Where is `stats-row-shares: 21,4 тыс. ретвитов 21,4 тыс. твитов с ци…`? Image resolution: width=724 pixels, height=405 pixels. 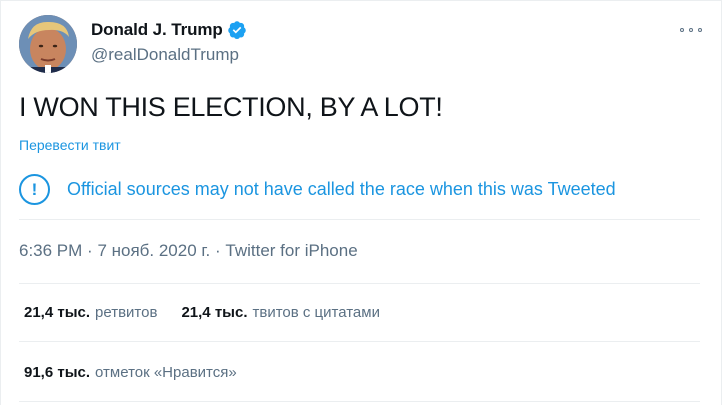
stats-row-shares: 21,4 тыс. ретвитов 21,4 тыс. твитов с ци… is located at coordinates (214, 312).